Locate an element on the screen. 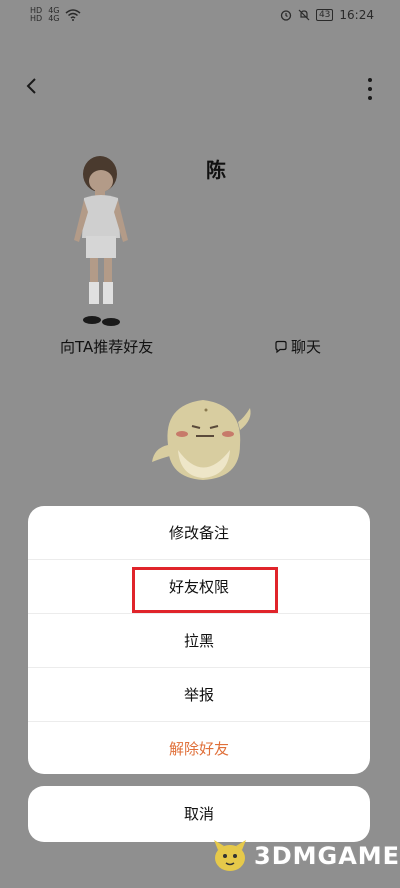  block-option: 拉黑 is located at coordinates (199, 641).